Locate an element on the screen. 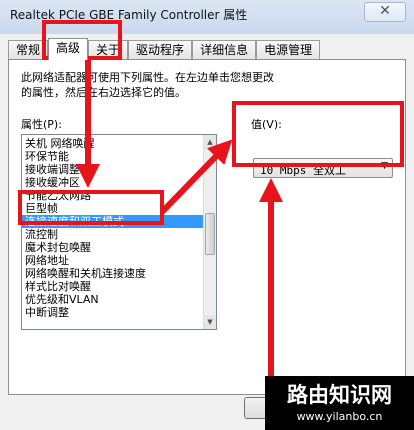  watermark-url: www.yilanbo.cn is located at coordinates (339, 416).